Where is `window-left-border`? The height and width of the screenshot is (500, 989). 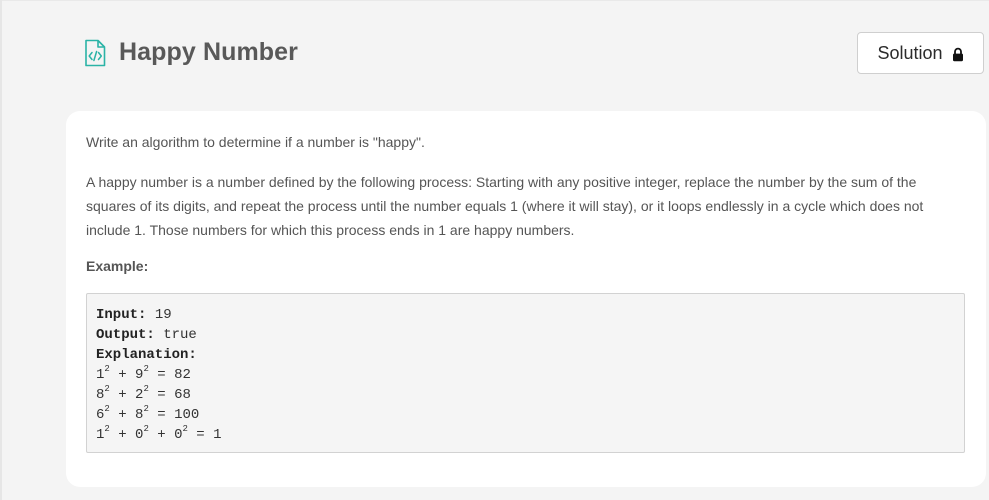 window-left-border is located at coordinates (1, 250).